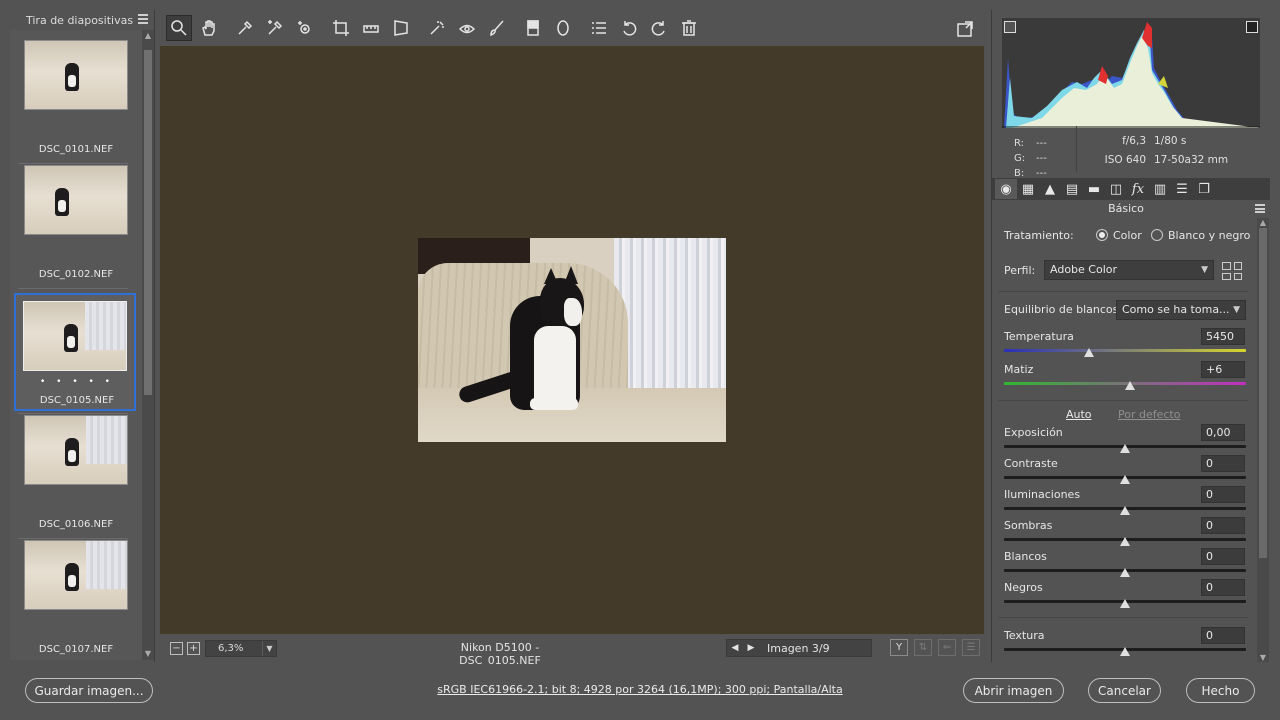 This screenshot has height=720, width=1280. Describe the element at coordinates (1223, 494) in the screenshot. I see `highlights-input: 0` at that location.